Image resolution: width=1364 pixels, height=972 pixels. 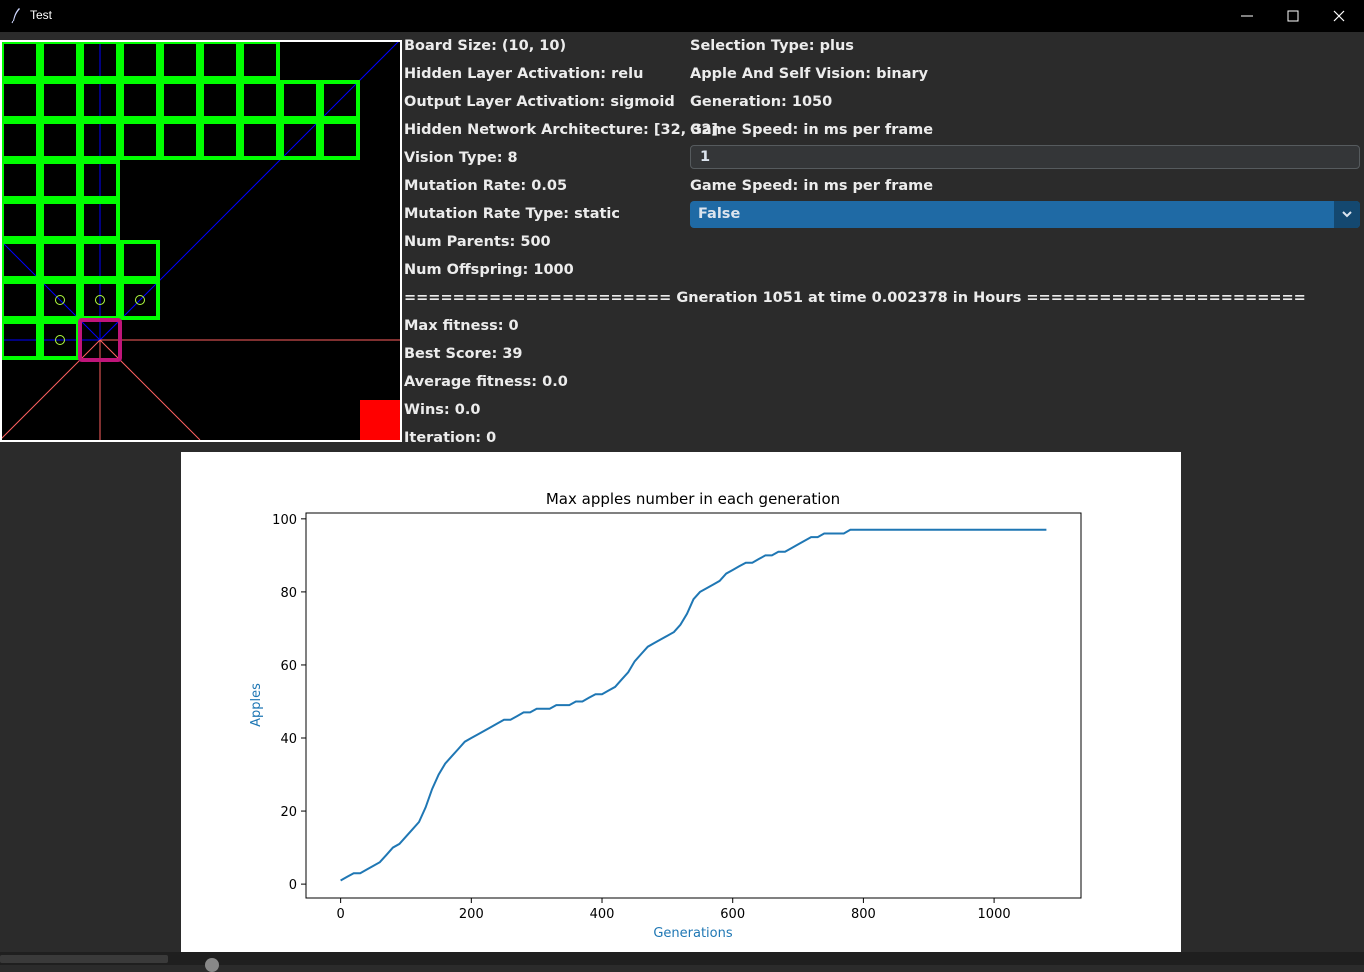 I want to click on mutation-rate-label: Mutation Rate: 0.05, so click(x=486, y=186).